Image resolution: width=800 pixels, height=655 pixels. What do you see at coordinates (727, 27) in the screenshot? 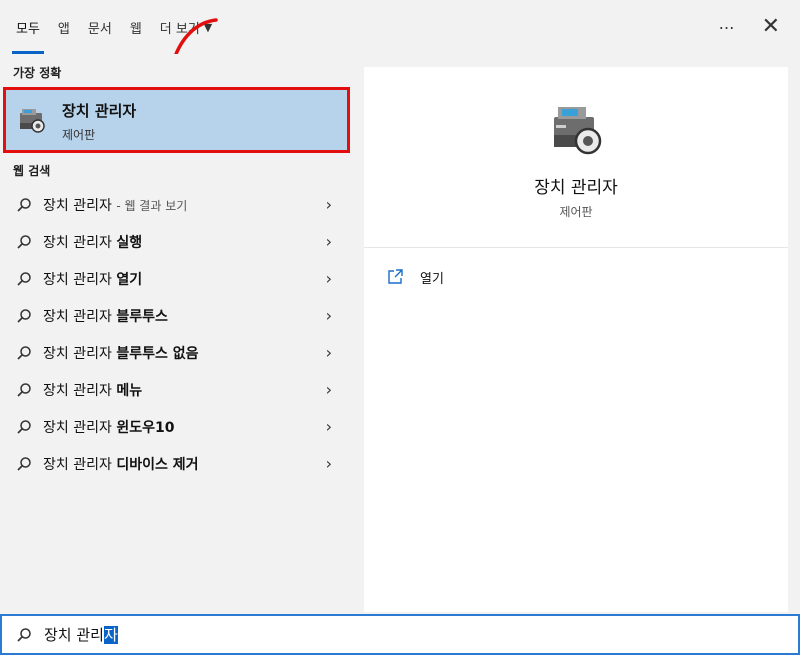
I see `more-options-icon: ⋯` at bounding box center [727, 27].